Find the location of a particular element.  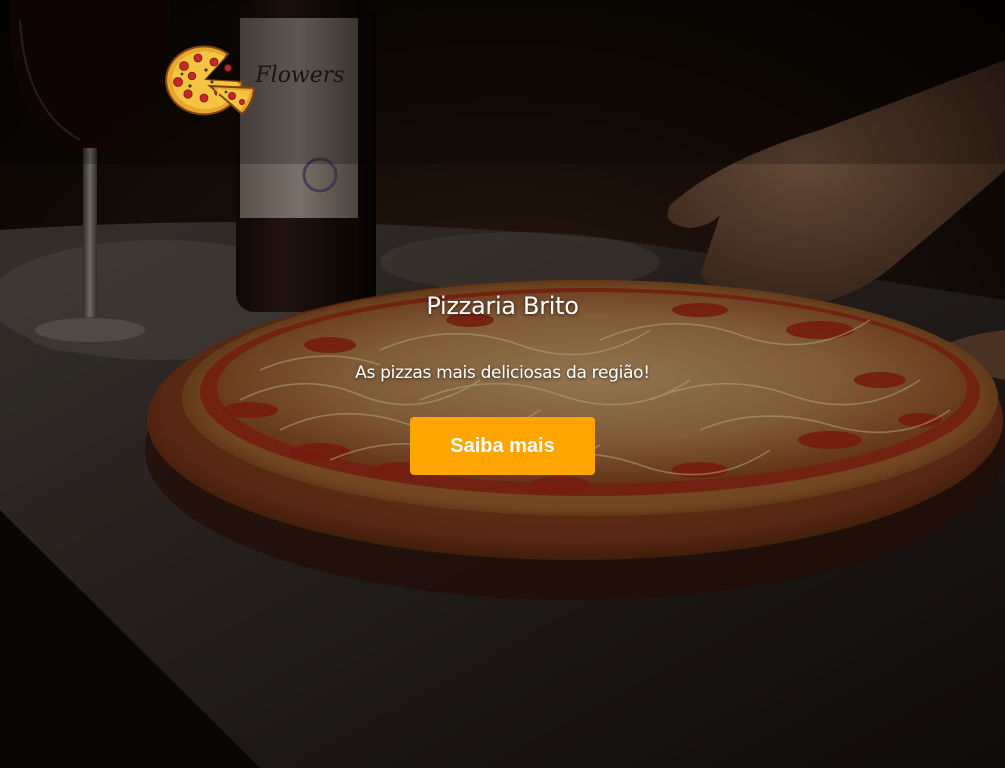

pizza-slice-logo-icon is located at coordinates (210, 80).